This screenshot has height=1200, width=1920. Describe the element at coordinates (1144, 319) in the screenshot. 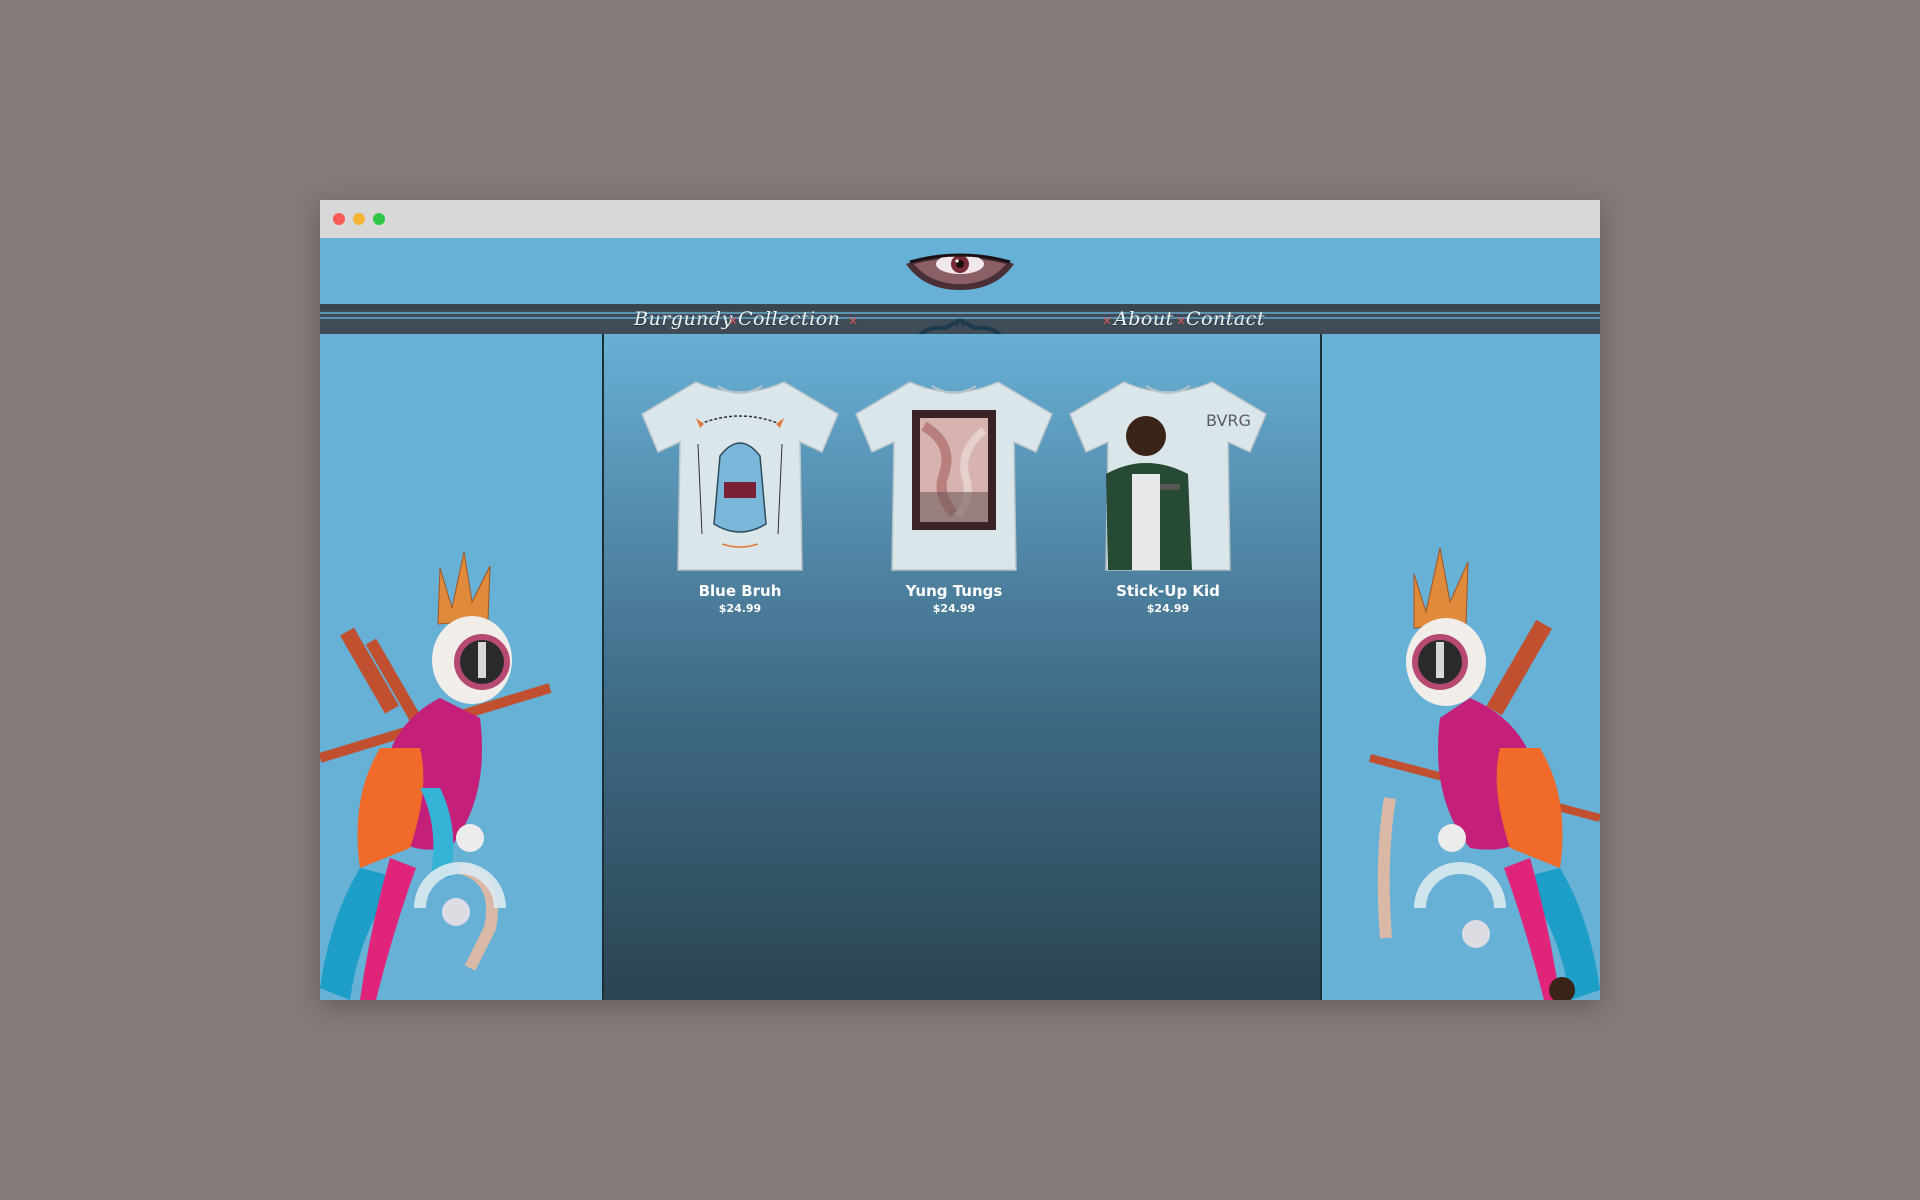

I see `nav-link-about: About` at that location.